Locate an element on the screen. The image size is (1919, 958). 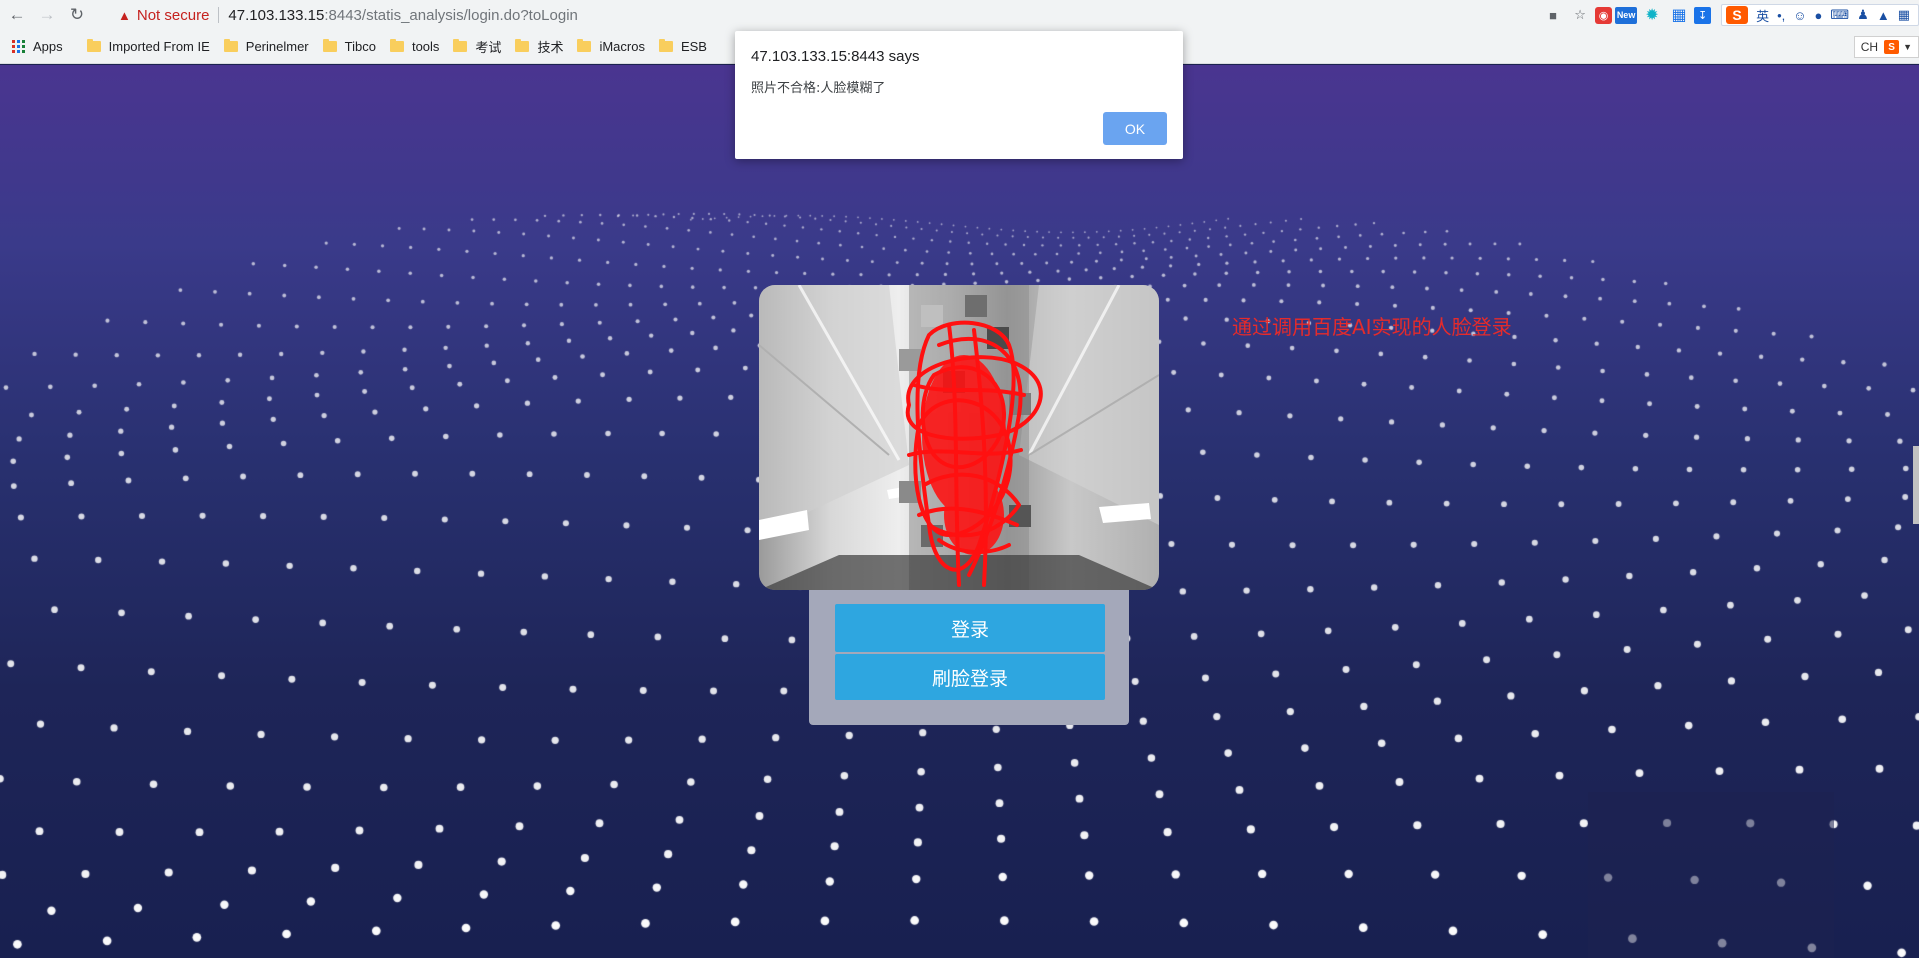
warning-icon: ▲ is located at coordinates (124, 15).